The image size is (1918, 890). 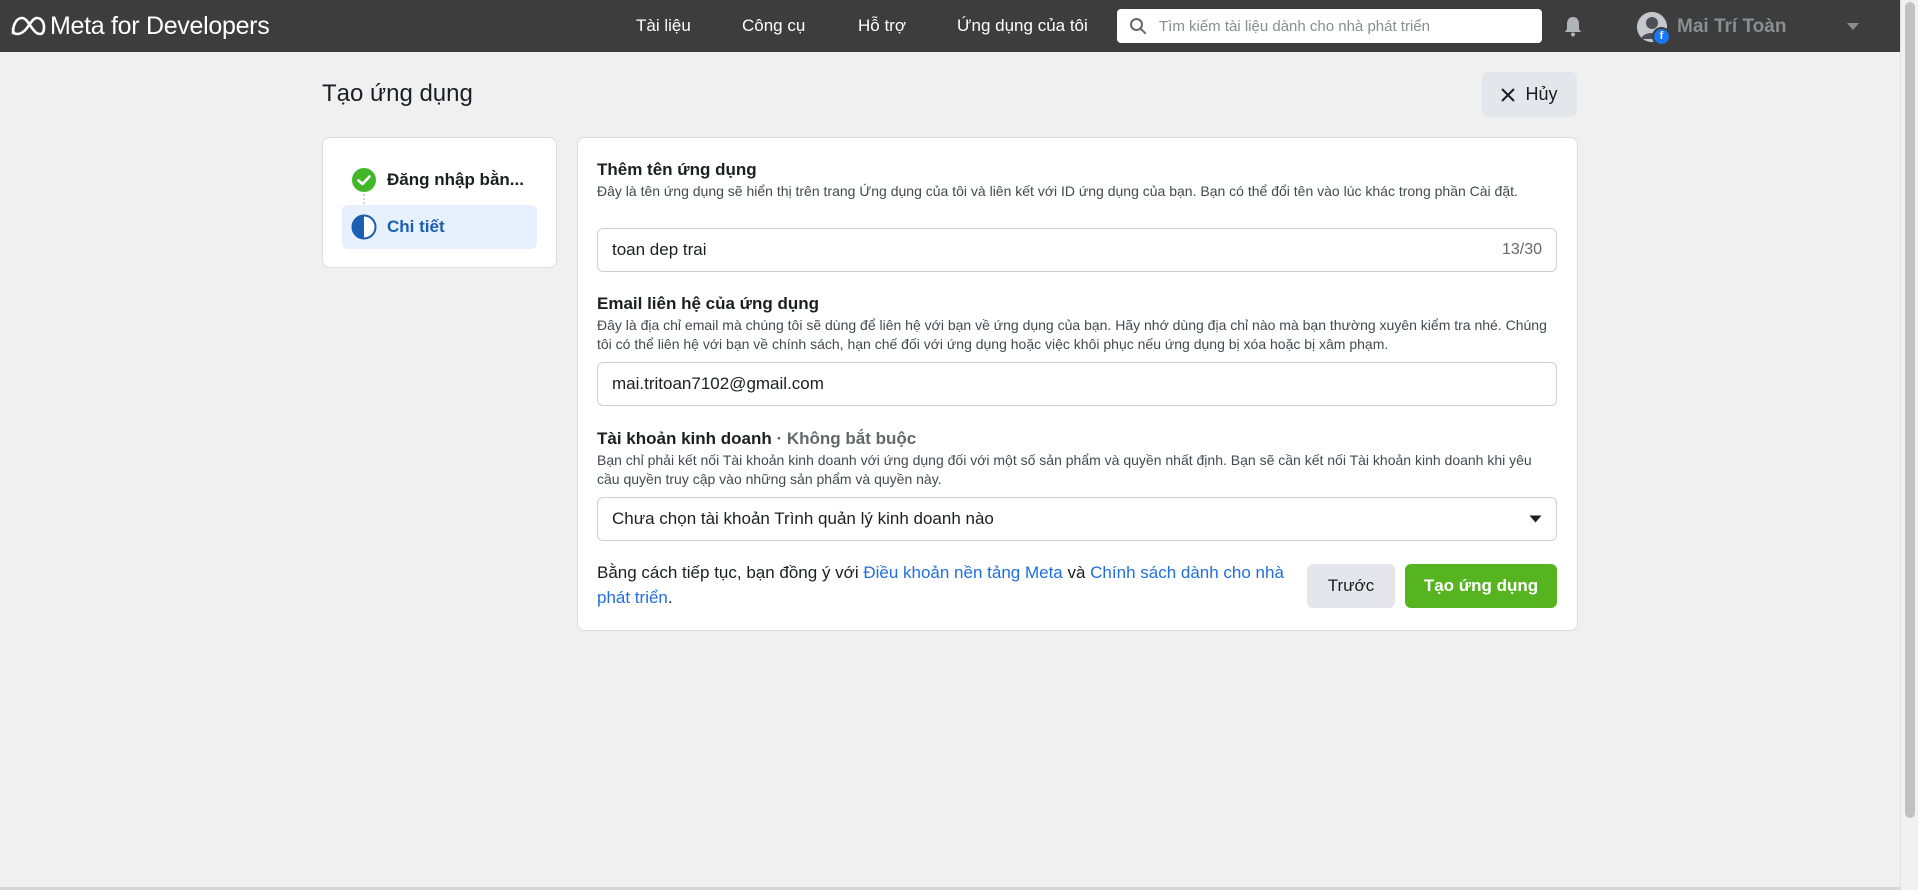 I want to click on email-field: mai.tritoan7102@gmail.com, so click(x=1077, y=384).